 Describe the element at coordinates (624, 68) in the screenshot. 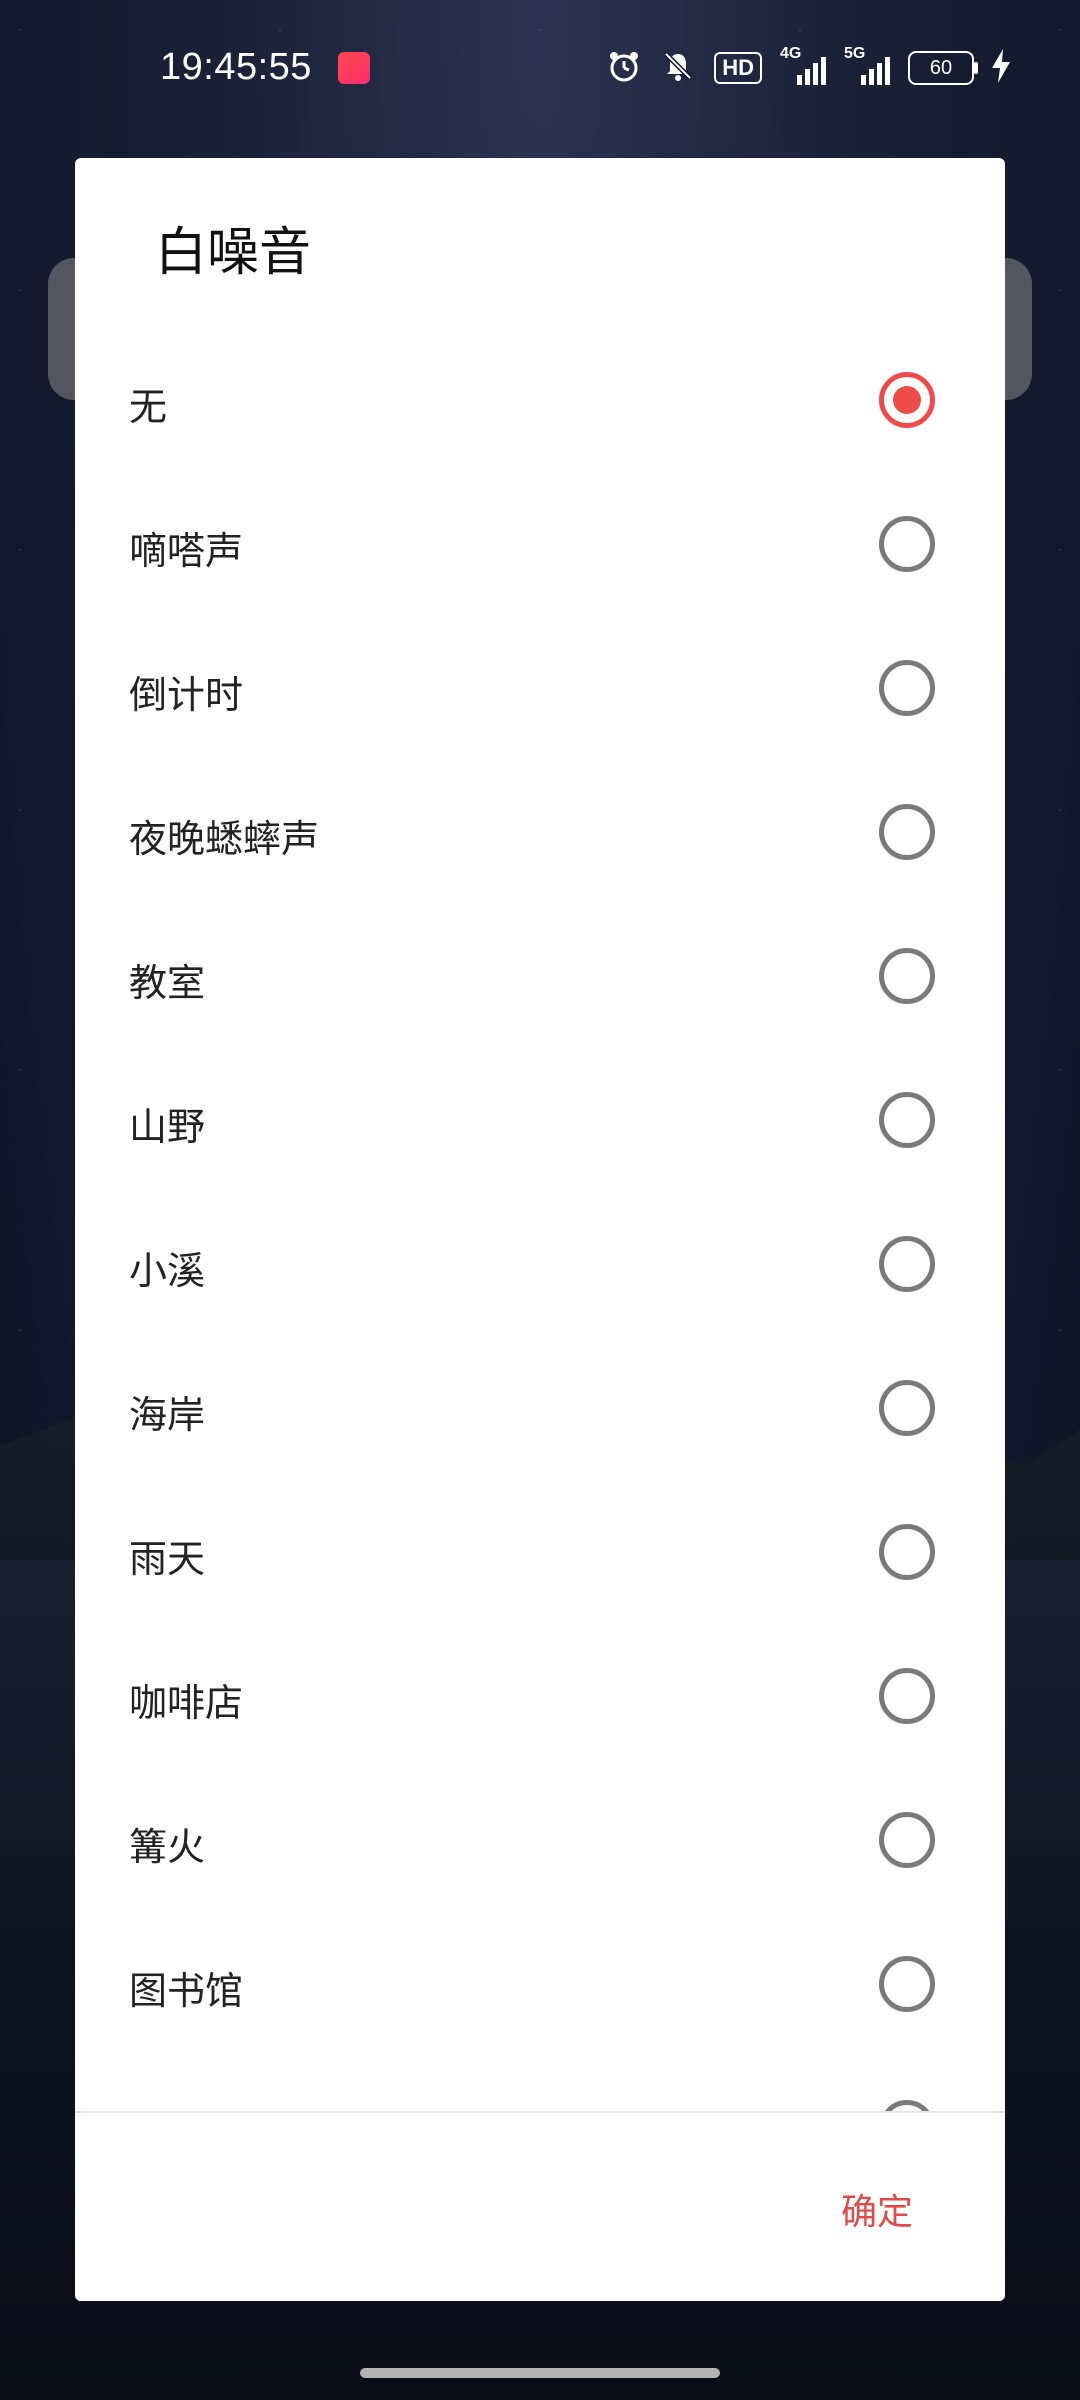

I see `alarm-icon` at that location.